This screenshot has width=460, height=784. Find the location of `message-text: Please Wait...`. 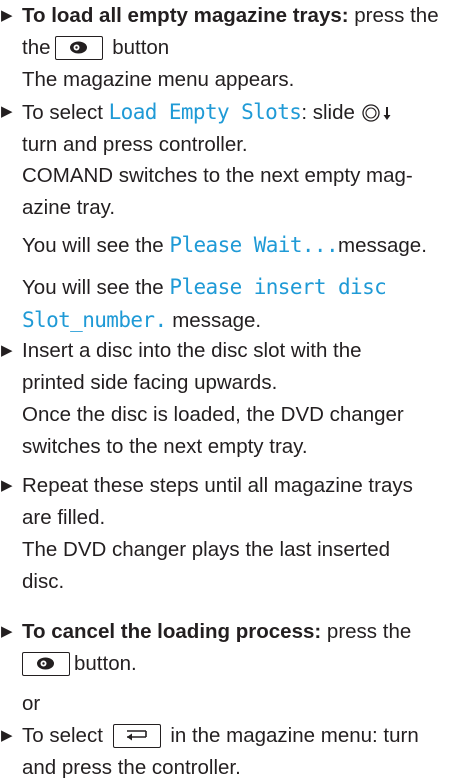

message-text: Please Wait... is located at coordinates (254, 245).